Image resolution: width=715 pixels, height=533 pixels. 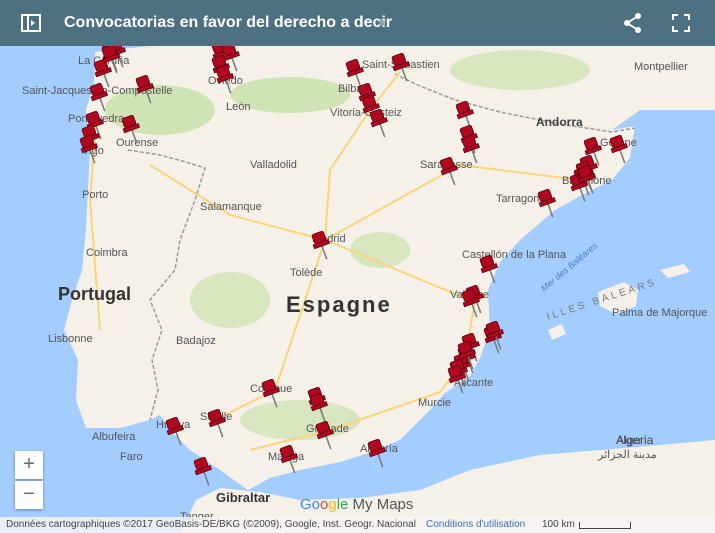 I want to click on label-city: Murcie, so click(x=434, y=403).